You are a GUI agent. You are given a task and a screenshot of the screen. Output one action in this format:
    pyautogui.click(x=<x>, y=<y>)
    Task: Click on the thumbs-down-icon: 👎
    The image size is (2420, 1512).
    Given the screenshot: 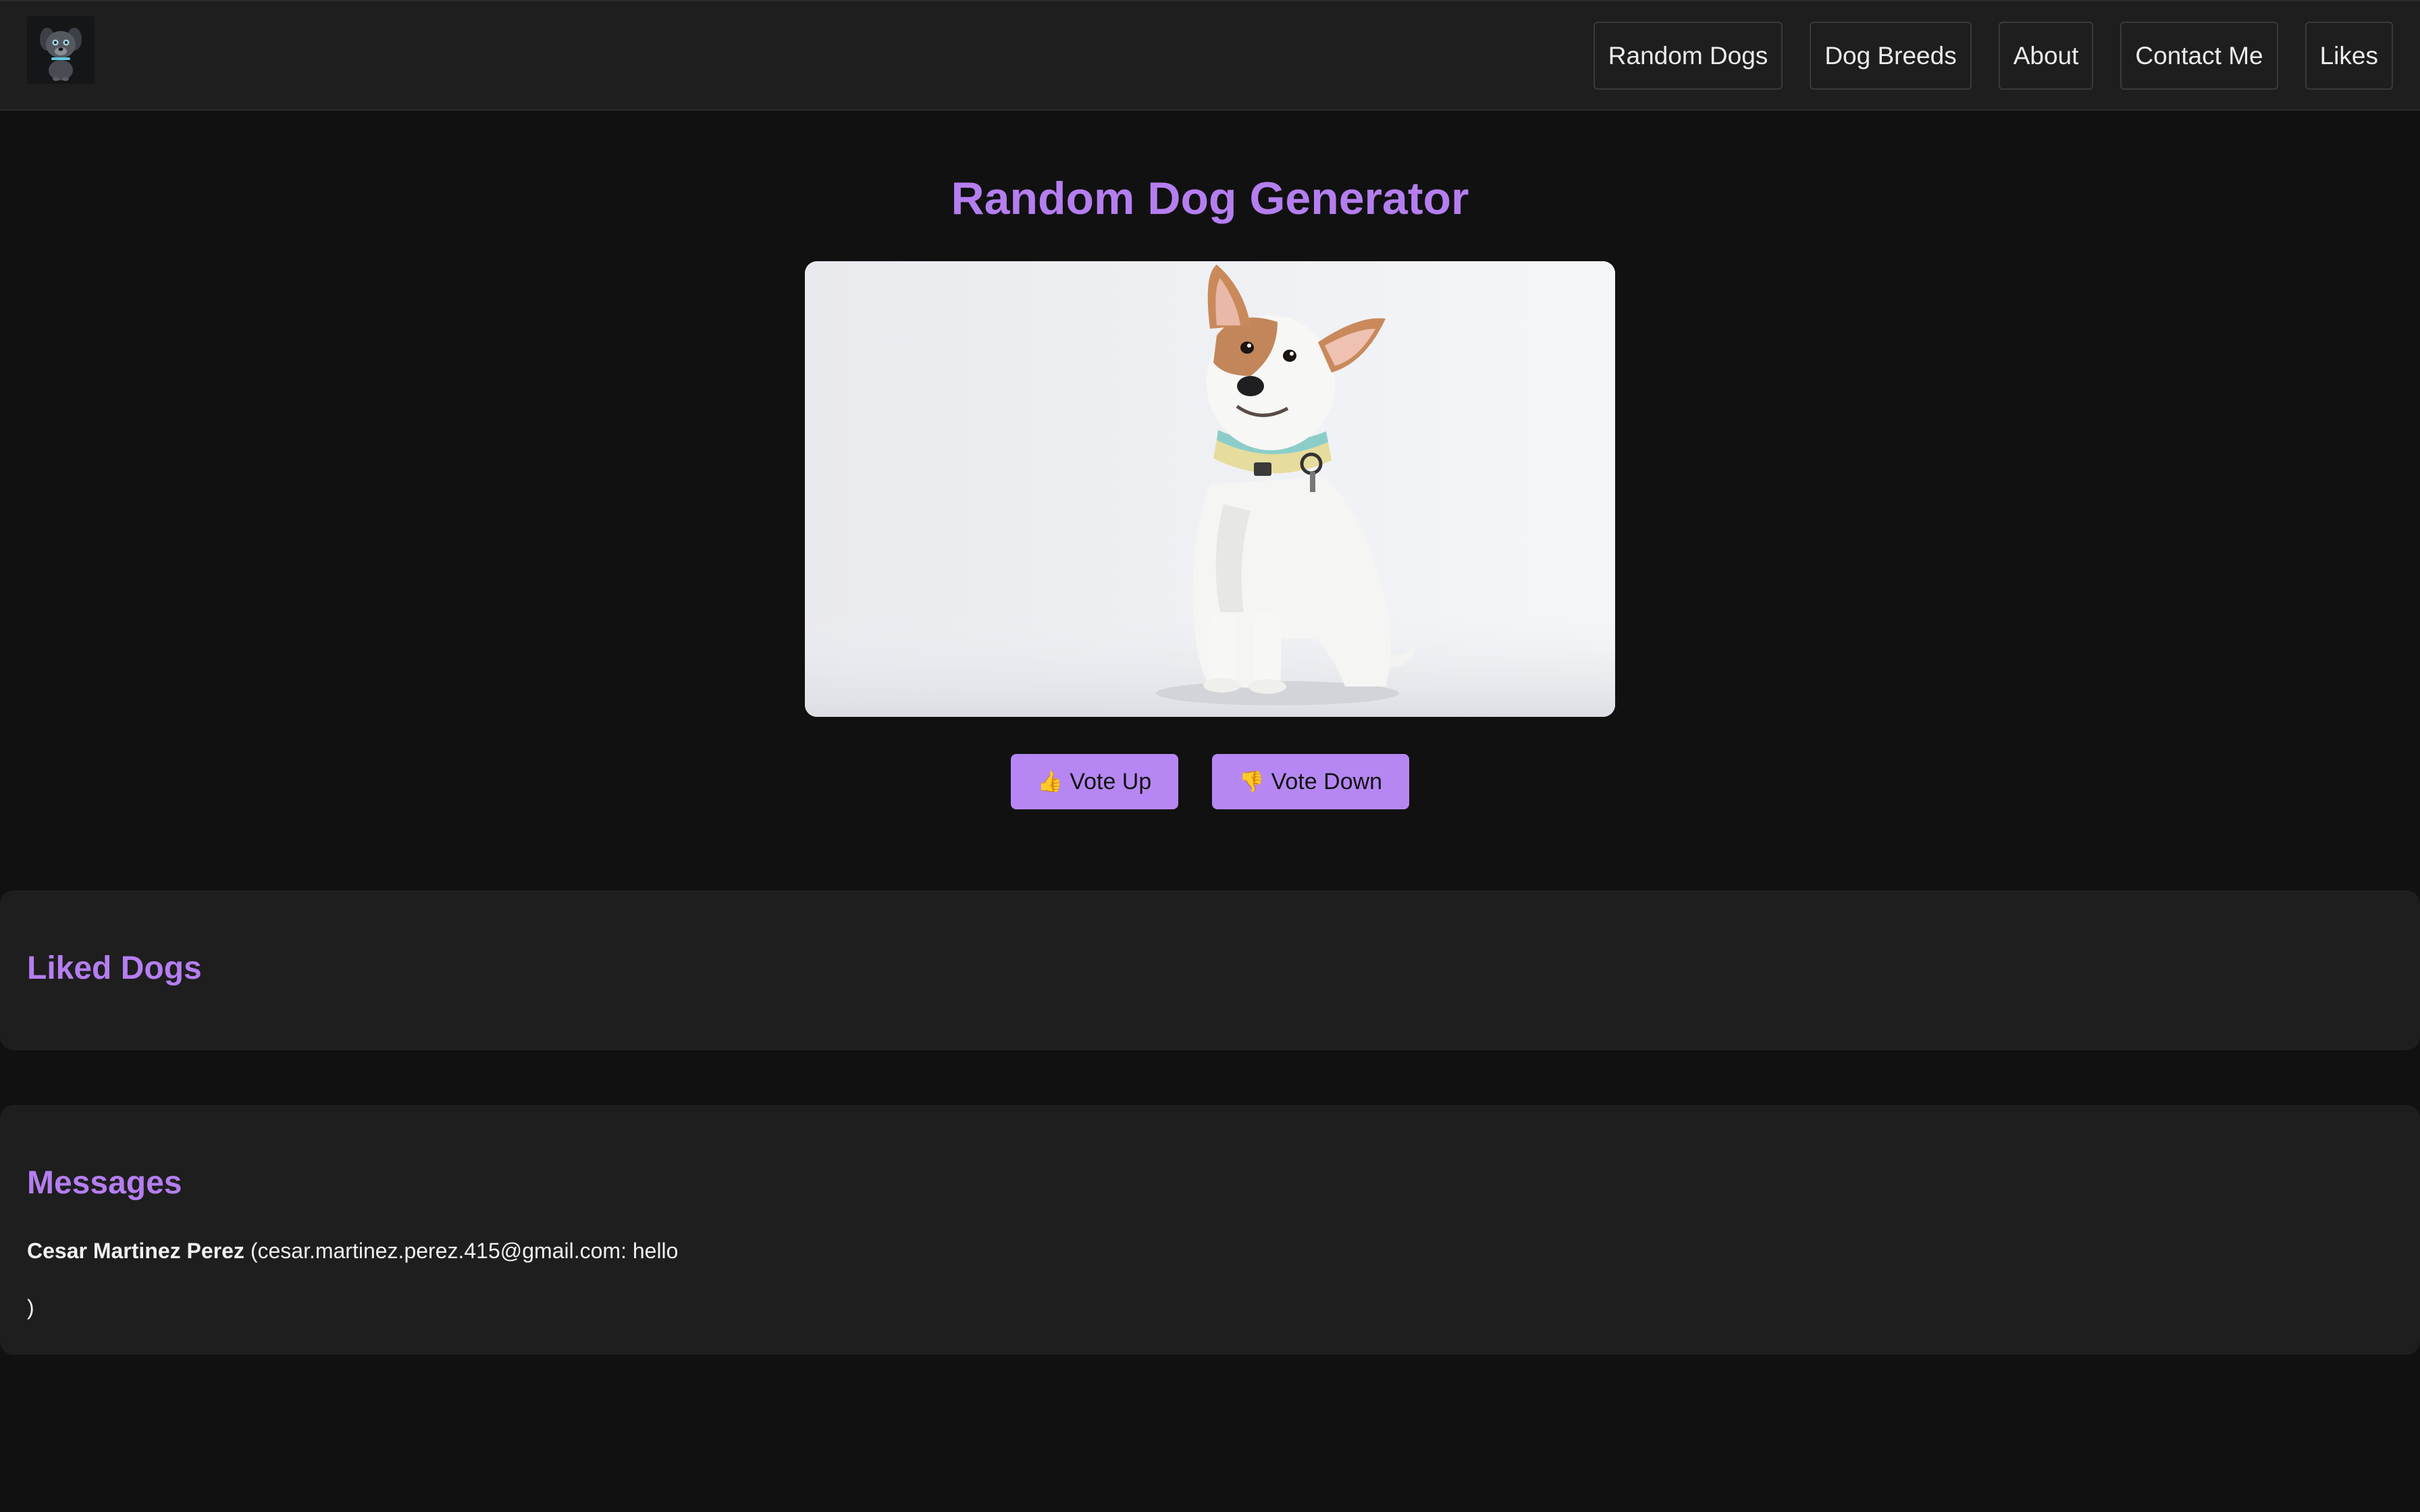 What is the action you would take?
    pyautogui.click(x=1252, y=781)
    